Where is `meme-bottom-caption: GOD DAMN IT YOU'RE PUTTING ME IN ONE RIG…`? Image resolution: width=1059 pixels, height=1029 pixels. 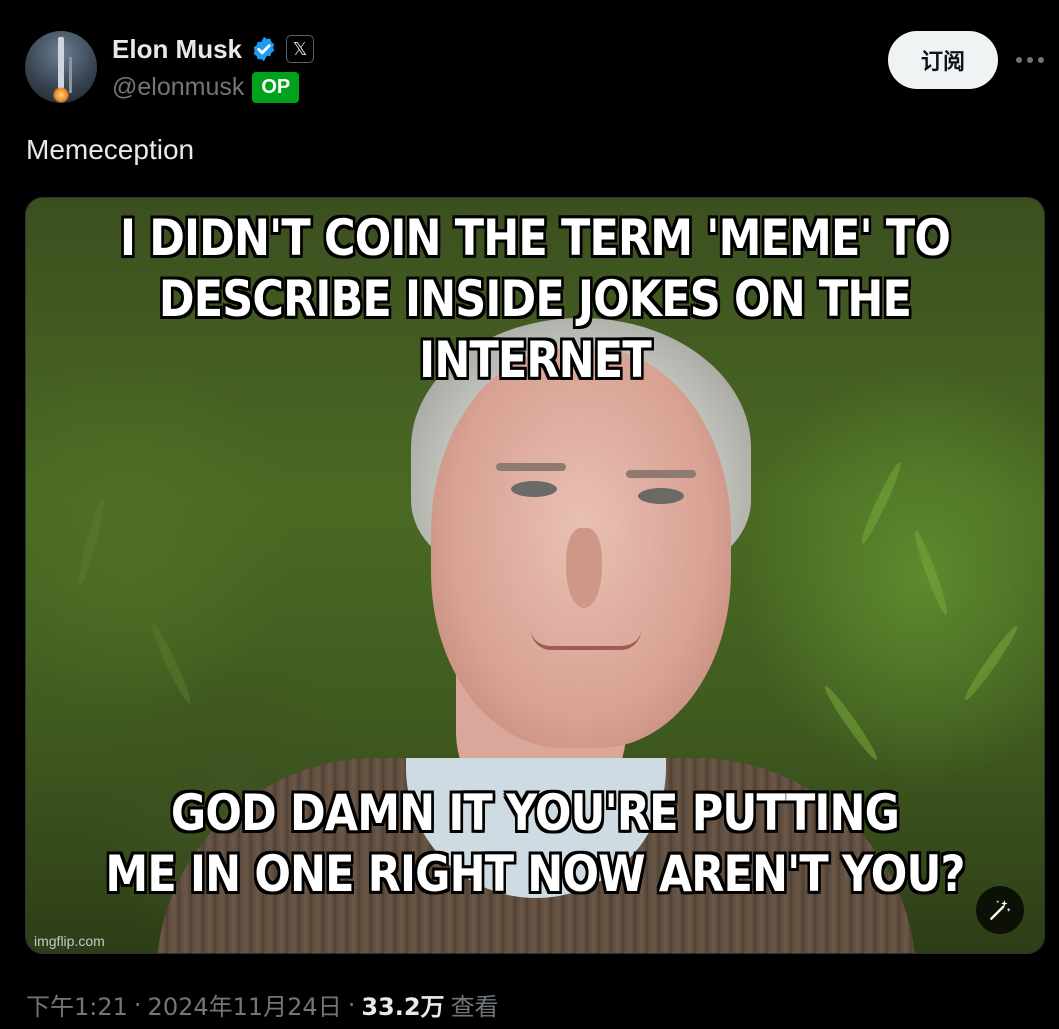
meme-bottom-caption: GOD DAMN IT YOU'RE PUTTING ME IN ONE RIG… is located at coordinates (534, 844).